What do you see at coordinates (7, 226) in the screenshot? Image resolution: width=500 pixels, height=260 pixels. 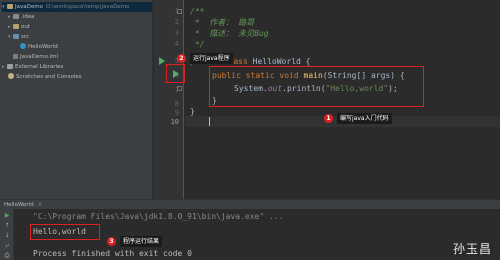 I see `arrow-up-icon: ↑` at bounding box center [7, 226].